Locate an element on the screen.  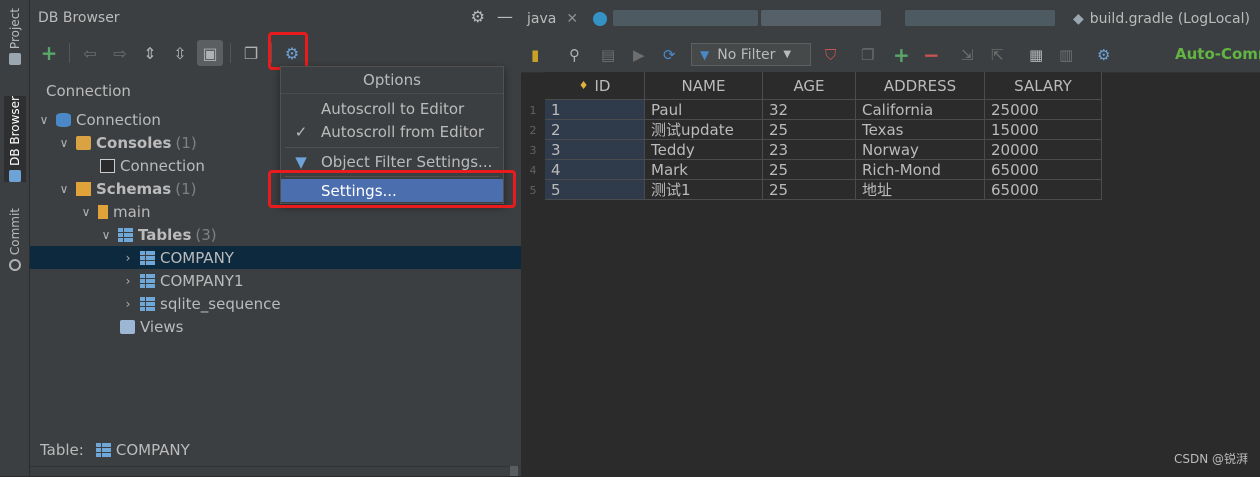
filter-dropdown: ▼ No Filter ▼ is located at coordinates (751, 54).